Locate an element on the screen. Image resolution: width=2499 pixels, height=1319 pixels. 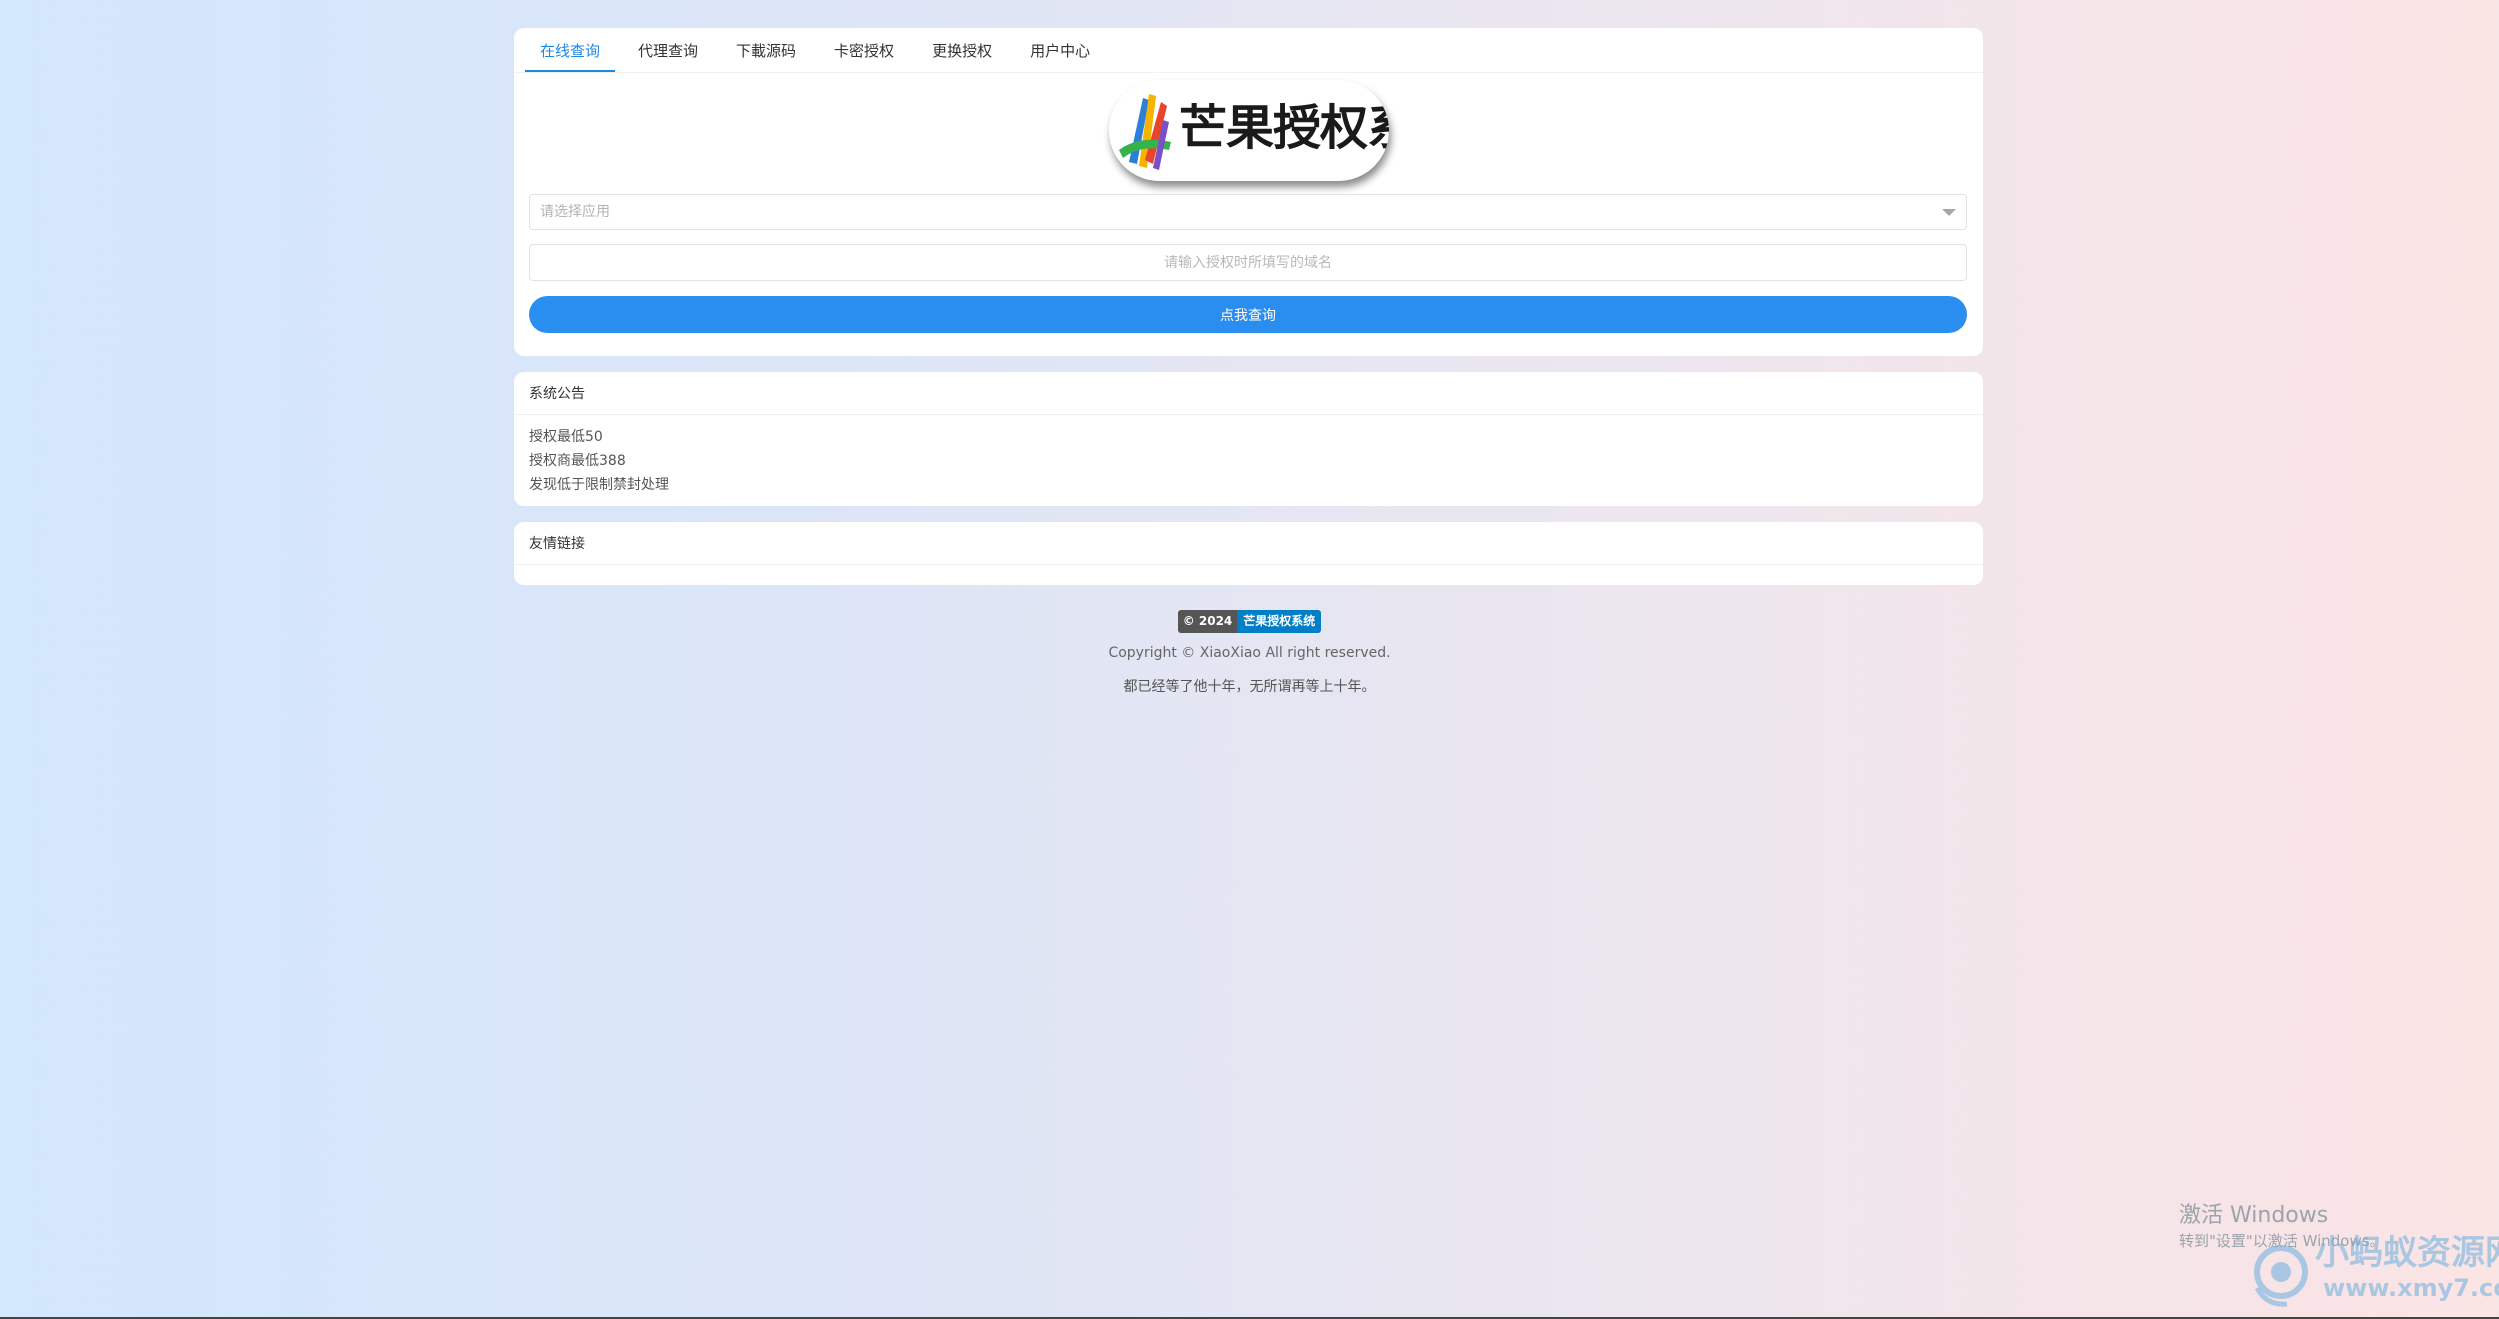
app-select: 请选择应用 is located at coordinates (1248, 212).